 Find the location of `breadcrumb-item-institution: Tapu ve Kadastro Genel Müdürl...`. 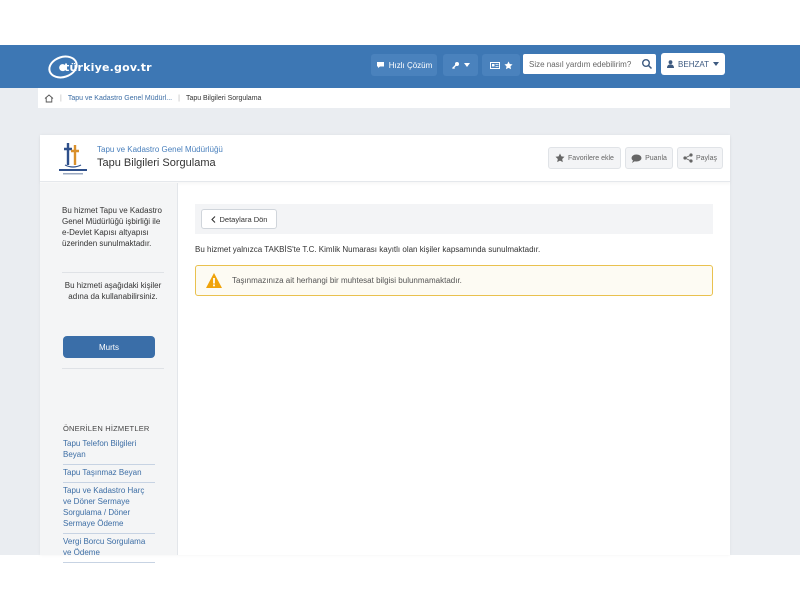

breadcrumb-item-institution: Tapu ve Kadastro Genel Müdürl... is located at coordinates (120, 98).